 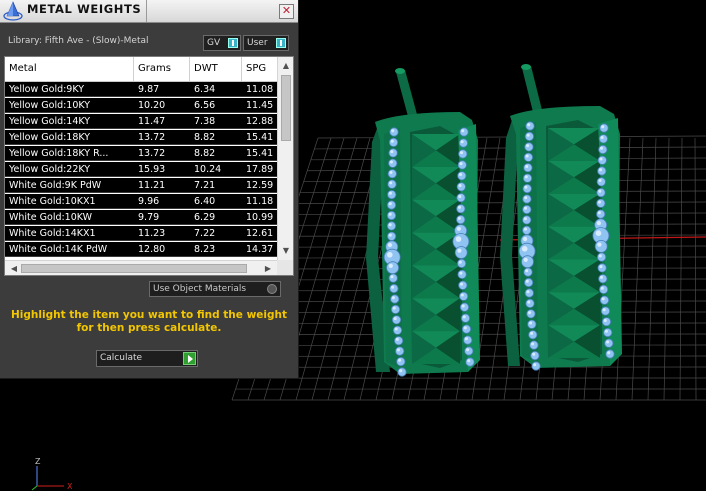 What do you see at coordinates (50, 137) in the screenshot?
I see `cell-metal: Yellow Gold:18KY` at bounding box center [50, 137].